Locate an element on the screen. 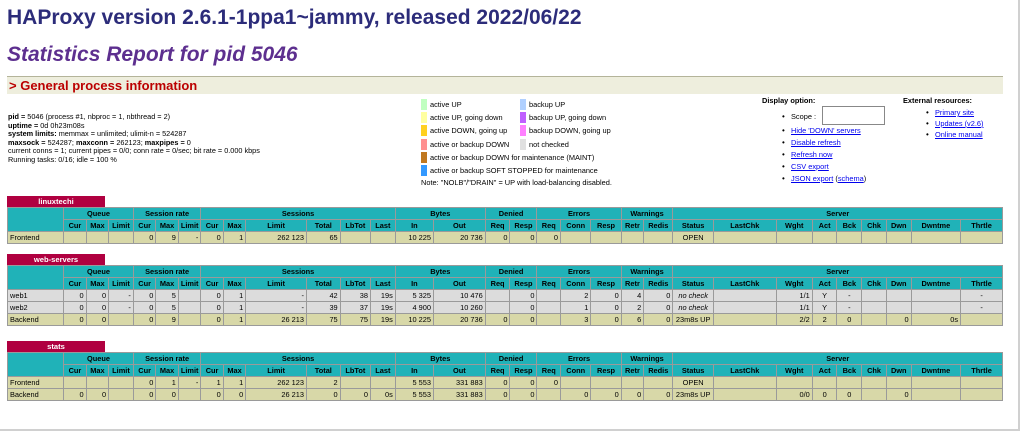 The width and height of the screenshot is (1024, 433). group-header: Bytes is located at coordinates (440, 271).